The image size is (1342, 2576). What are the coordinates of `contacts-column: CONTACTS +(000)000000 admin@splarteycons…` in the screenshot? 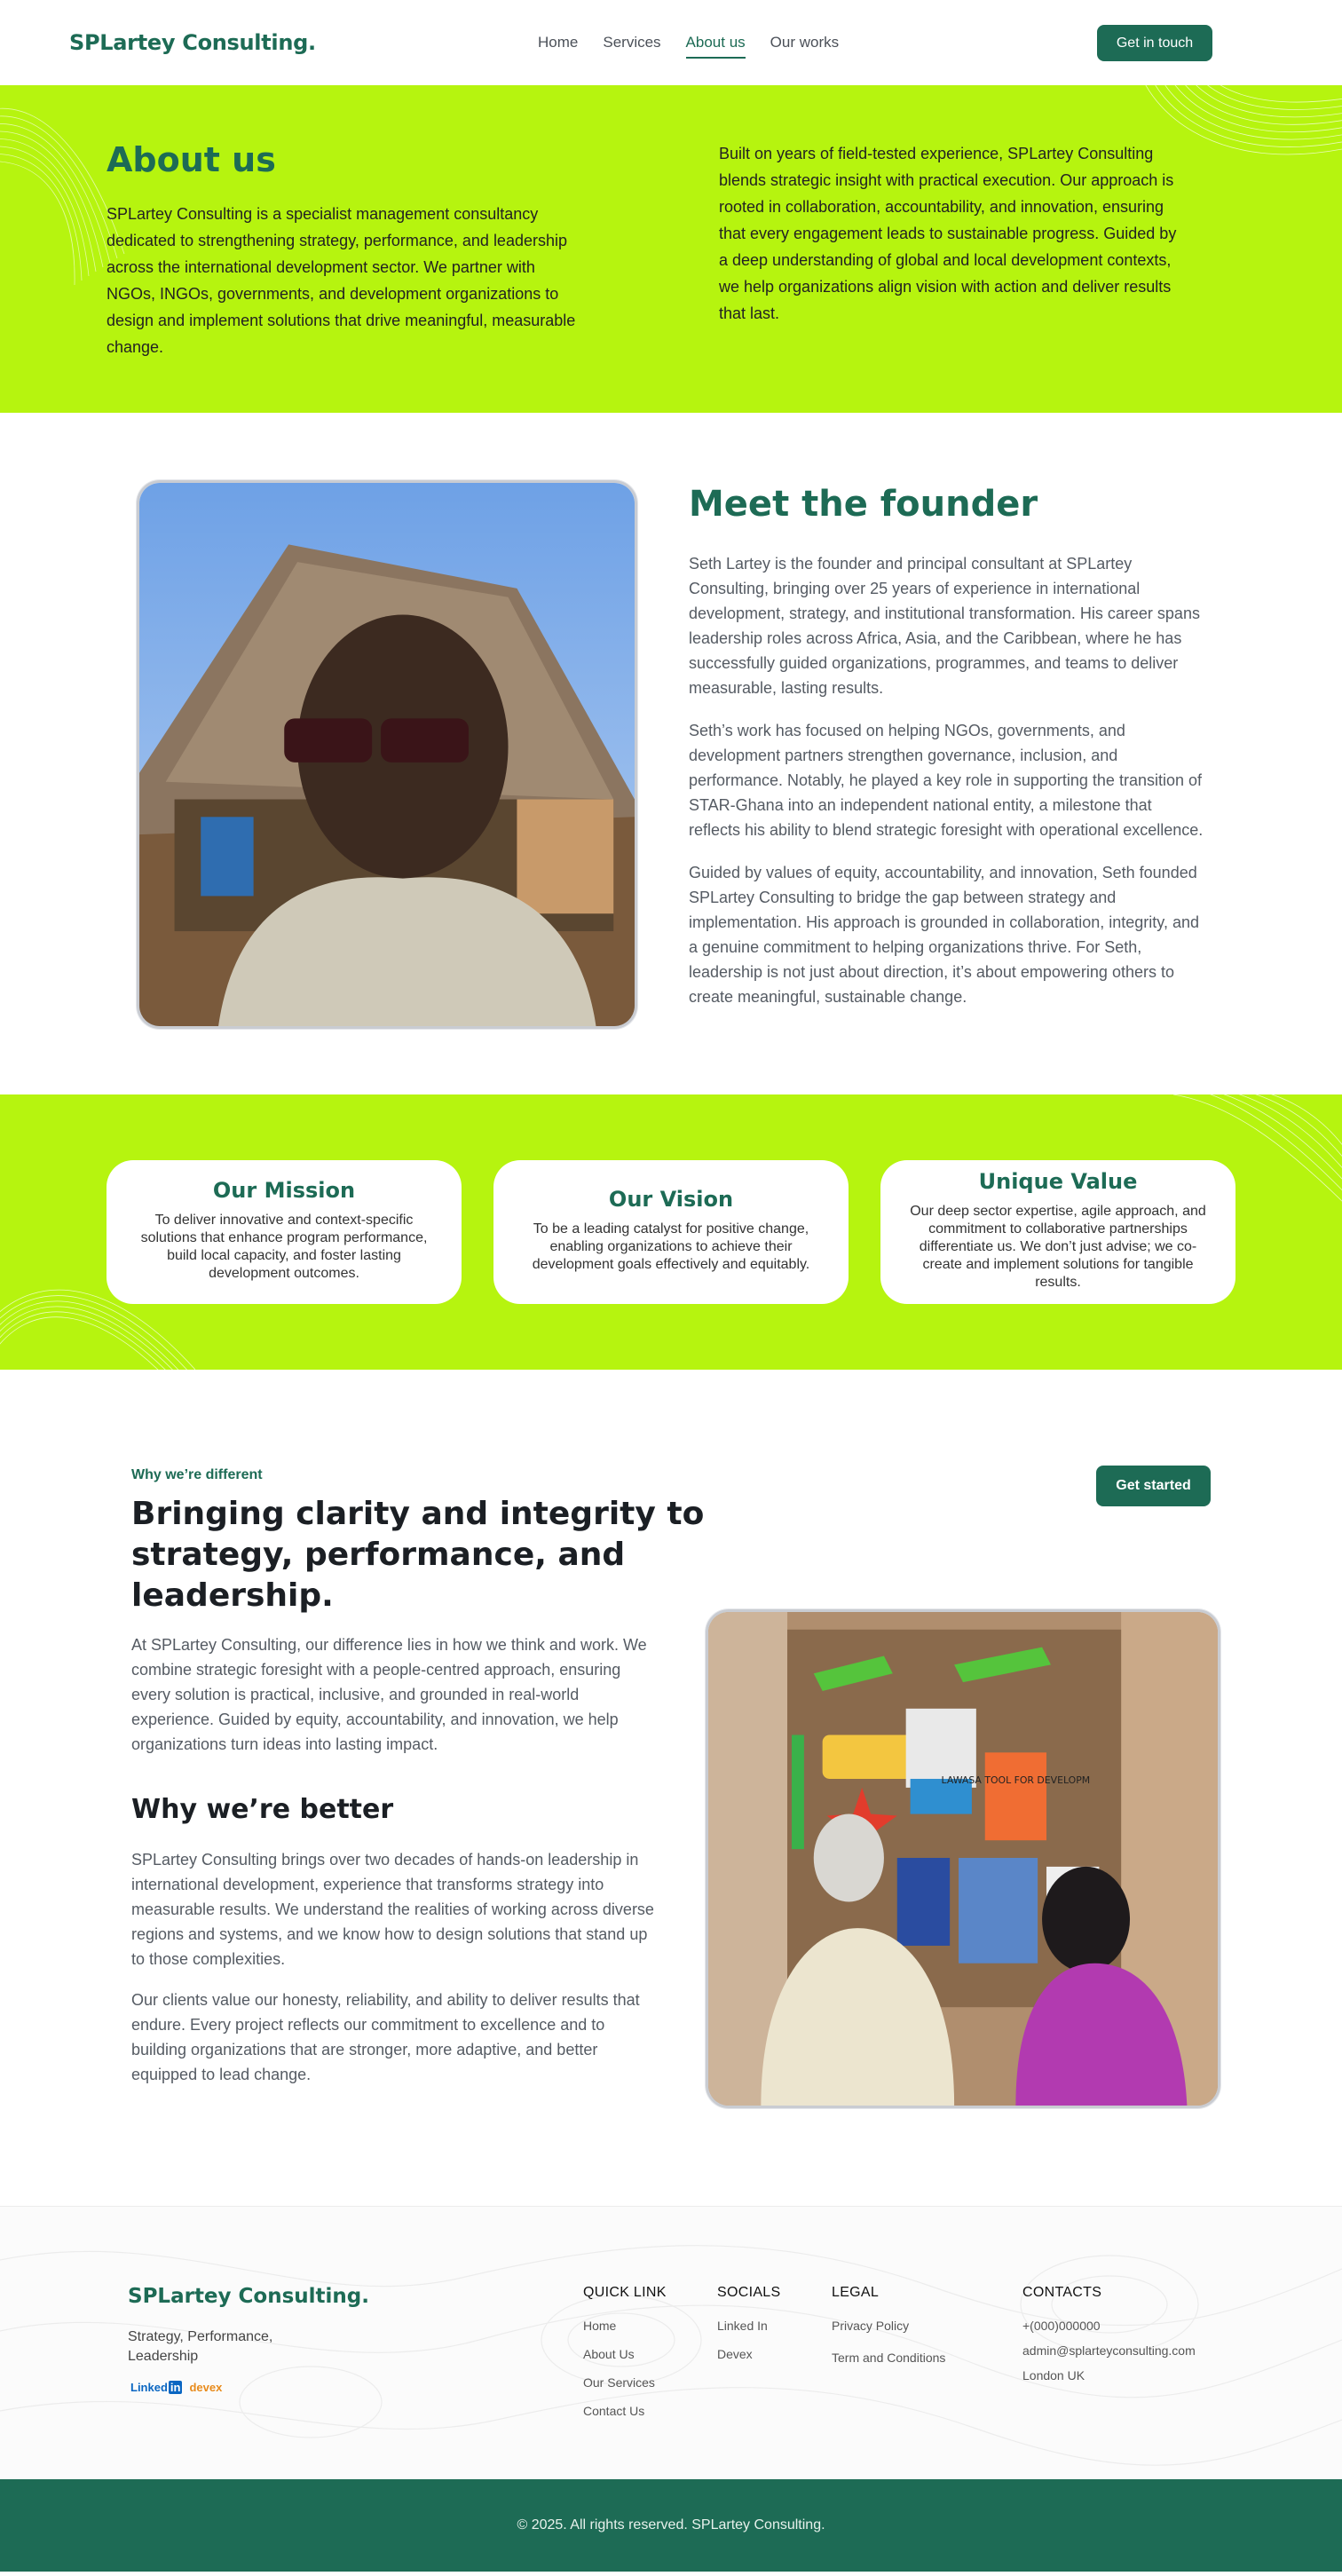 It's located at (1109, 2341).